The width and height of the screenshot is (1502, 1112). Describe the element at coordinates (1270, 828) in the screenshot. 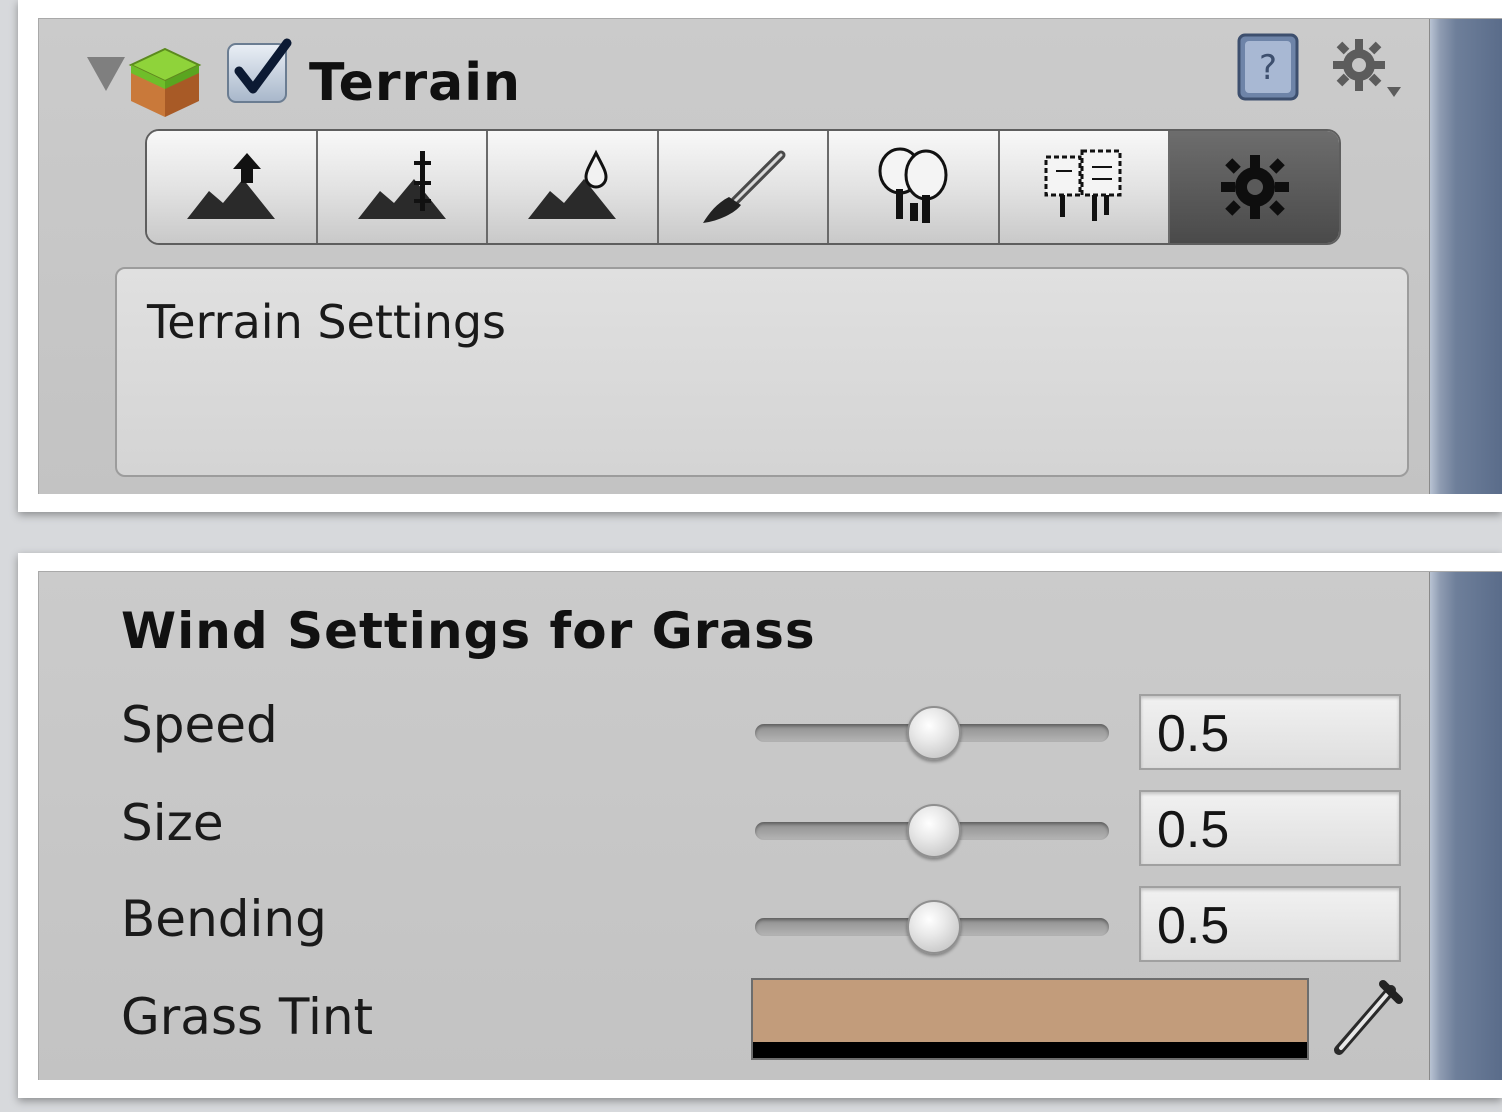

I see `size-value-field: 0.5` at that location.